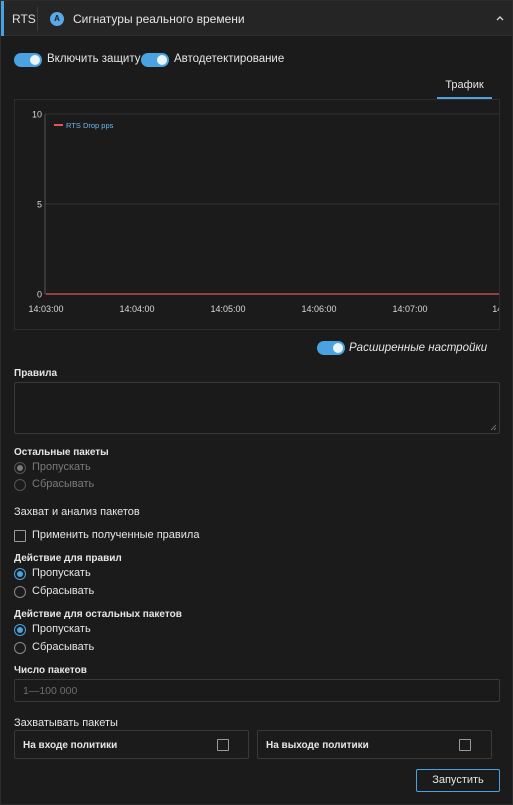 The width and height of the screenshot is (513, 805). I want to click on x-tick-label: 14:03:00, so click(45, 309).